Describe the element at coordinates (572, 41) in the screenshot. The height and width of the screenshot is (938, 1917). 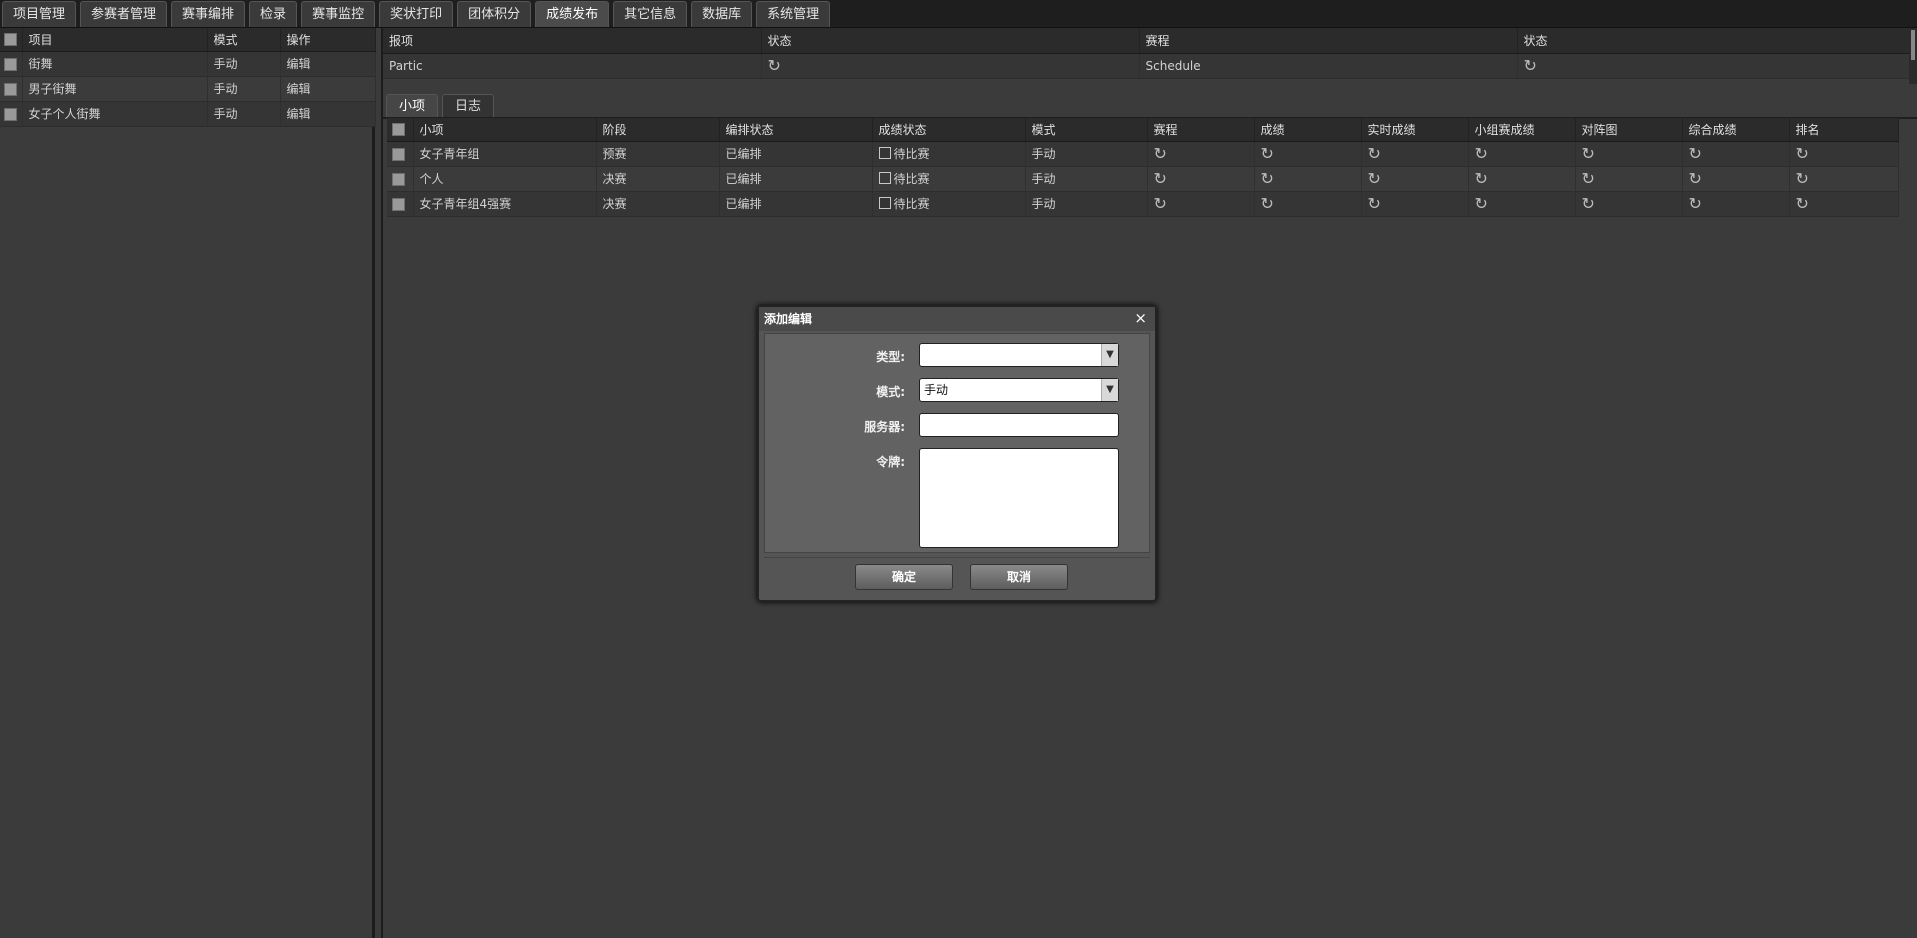
I see `header-entry: 报项` at that location.